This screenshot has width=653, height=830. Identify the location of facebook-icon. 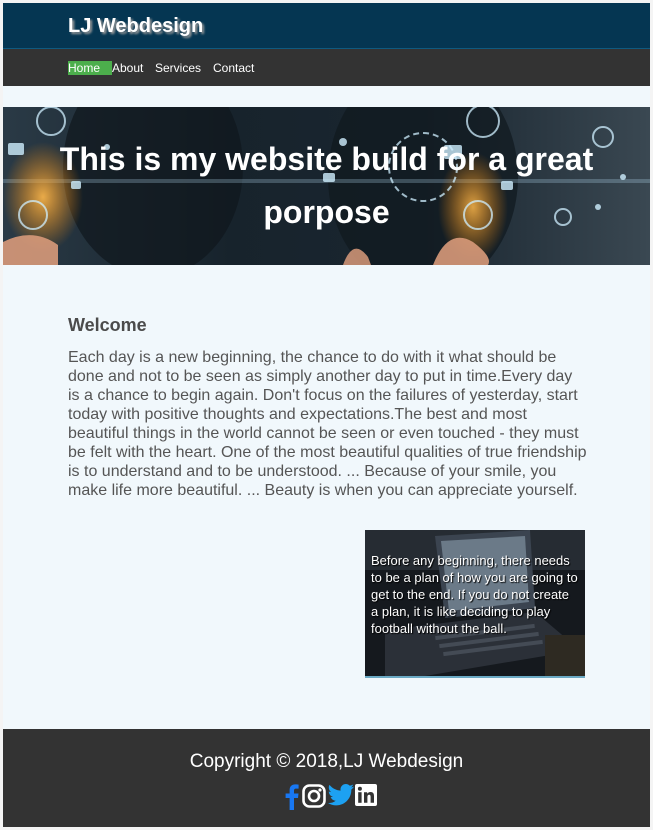
(292, 797).